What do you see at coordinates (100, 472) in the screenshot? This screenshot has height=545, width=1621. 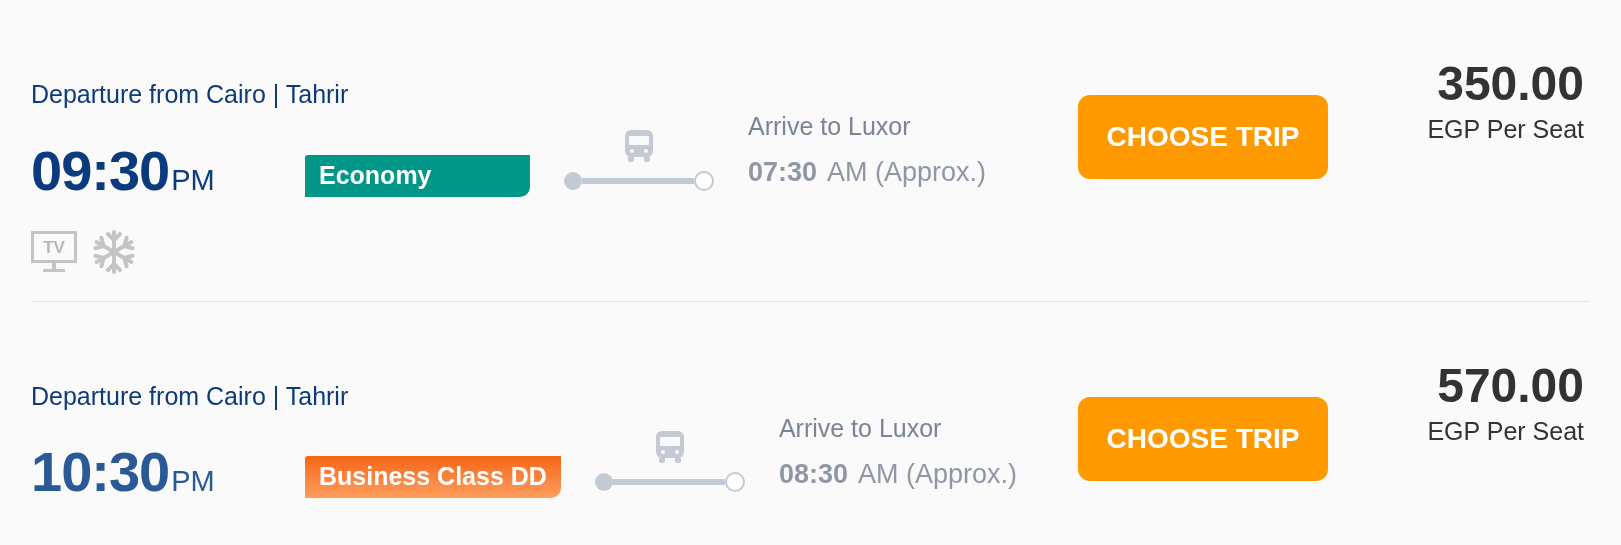 I see `departure-time: 10:30` at bounding box center [100, 472].